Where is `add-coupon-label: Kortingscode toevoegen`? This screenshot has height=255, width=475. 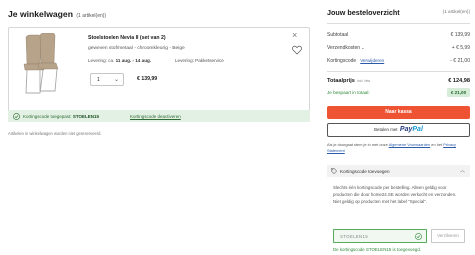
add-coupon-label: Kortingscode toevoegen is located at coordinates (365, 171).